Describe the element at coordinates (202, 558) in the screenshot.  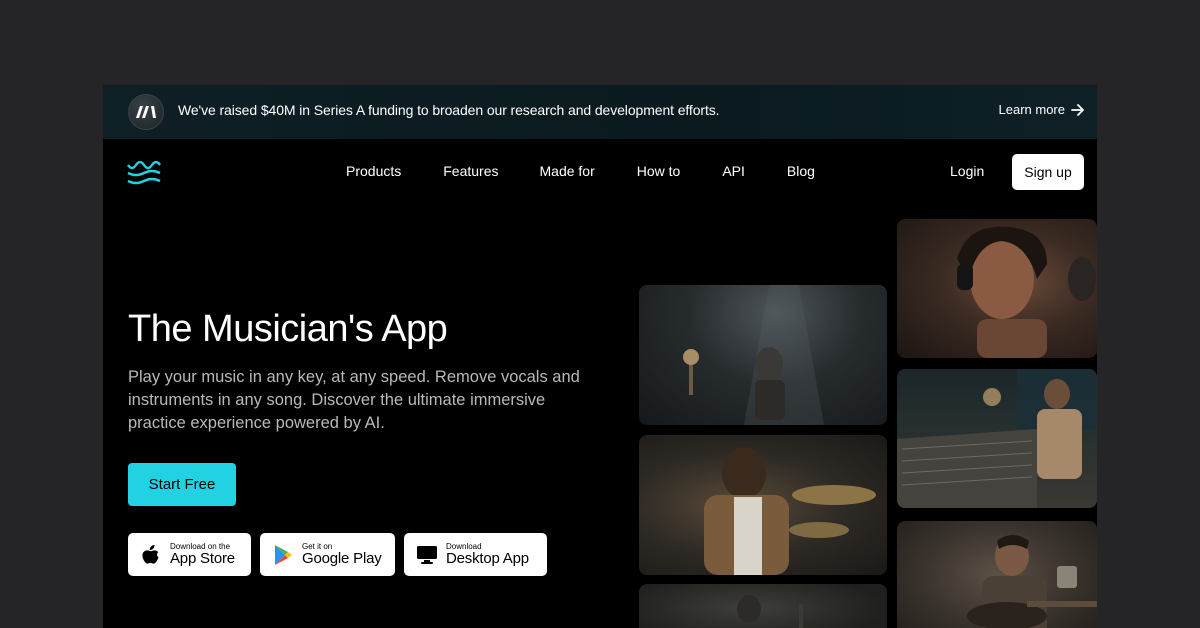
I see `app-store-big-text: App Store` at that location.